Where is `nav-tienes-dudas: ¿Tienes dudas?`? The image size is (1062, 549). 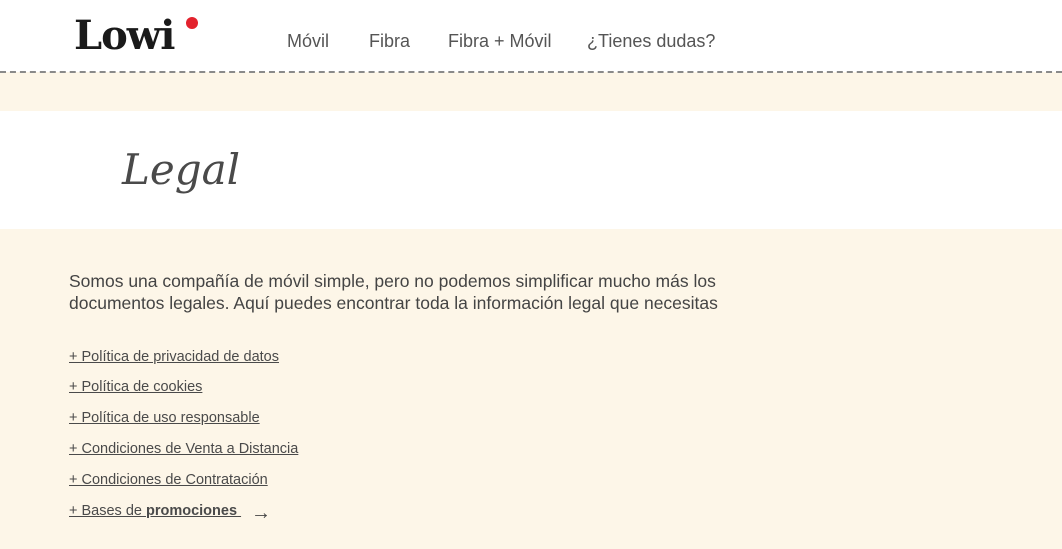
nav-tienes-dudas: ¿Tienes dudas? is located at coordinates (651, 41).